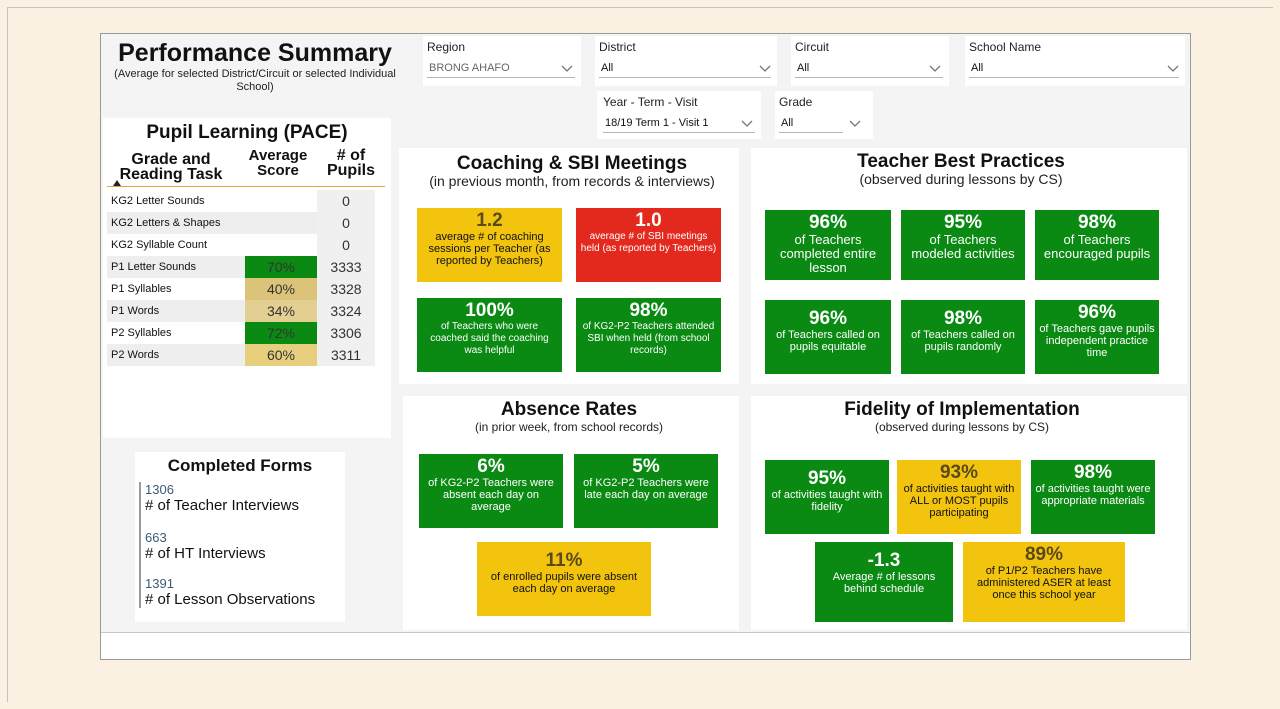 The image size is (1280, 709). Describe the element at coordinates (648, 220) in the screenshot. I see `kpi-value: 1.0` at that location.